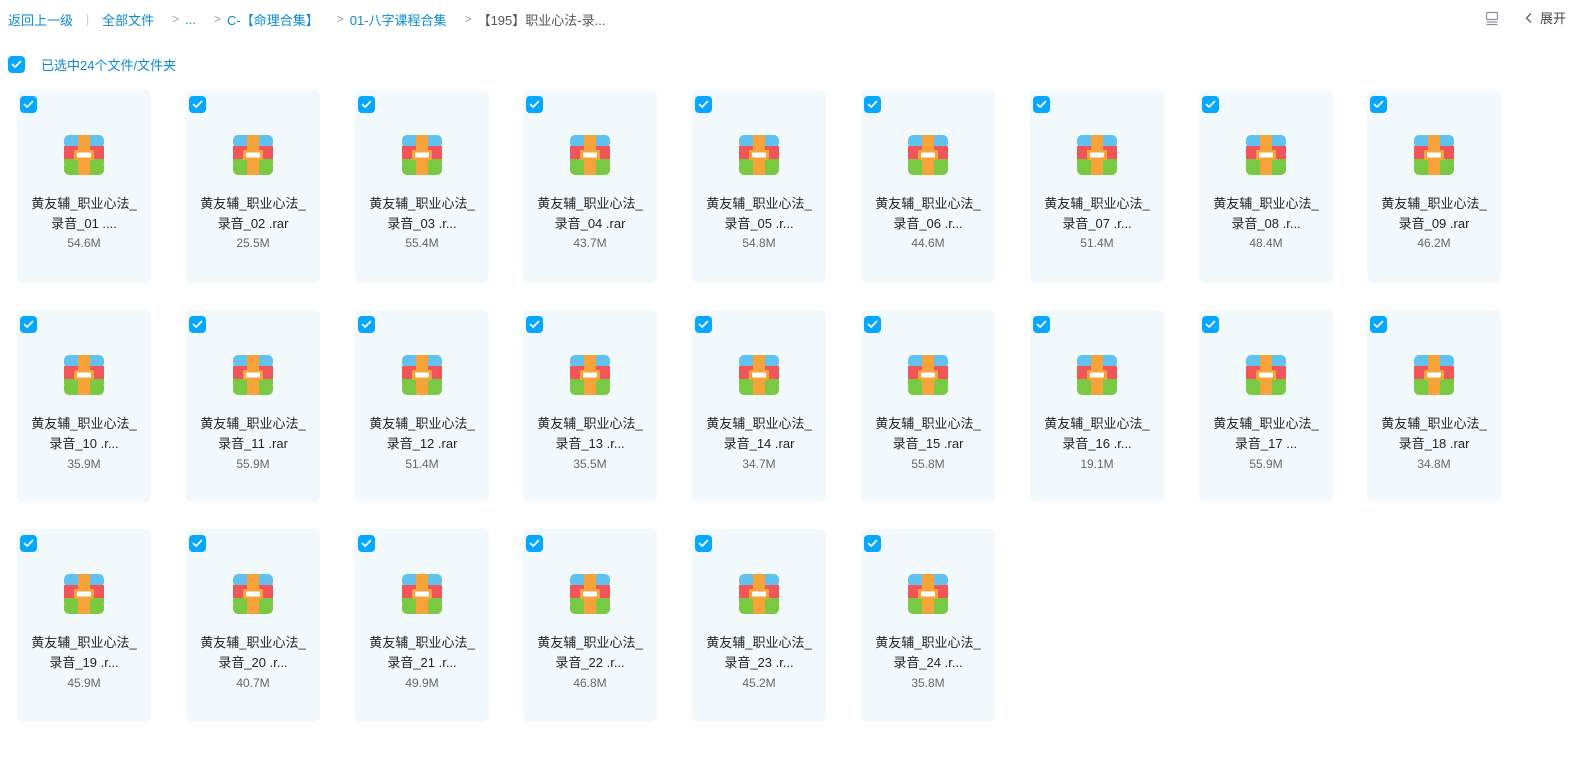  What do you see at coordinates (422, 464) in the screenshot?
I see `file-size: 51.4M` at bounding box center [422, 464].